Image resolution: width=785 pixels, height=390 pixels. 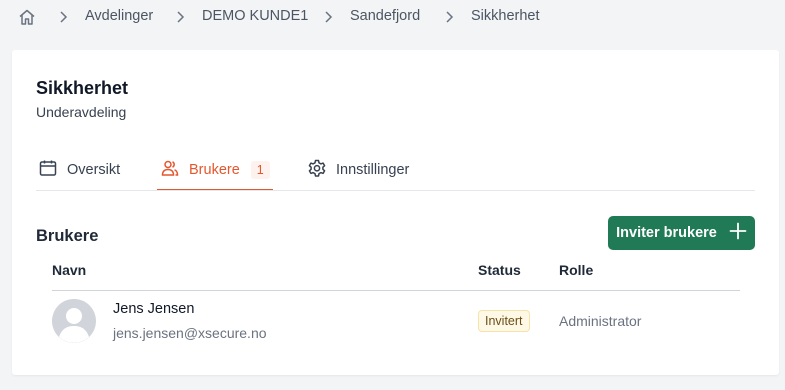 What do you see at coordinates (600, 321) in the screenshot?
I see `user-role: Administrator` at bounding box center [600, 321].